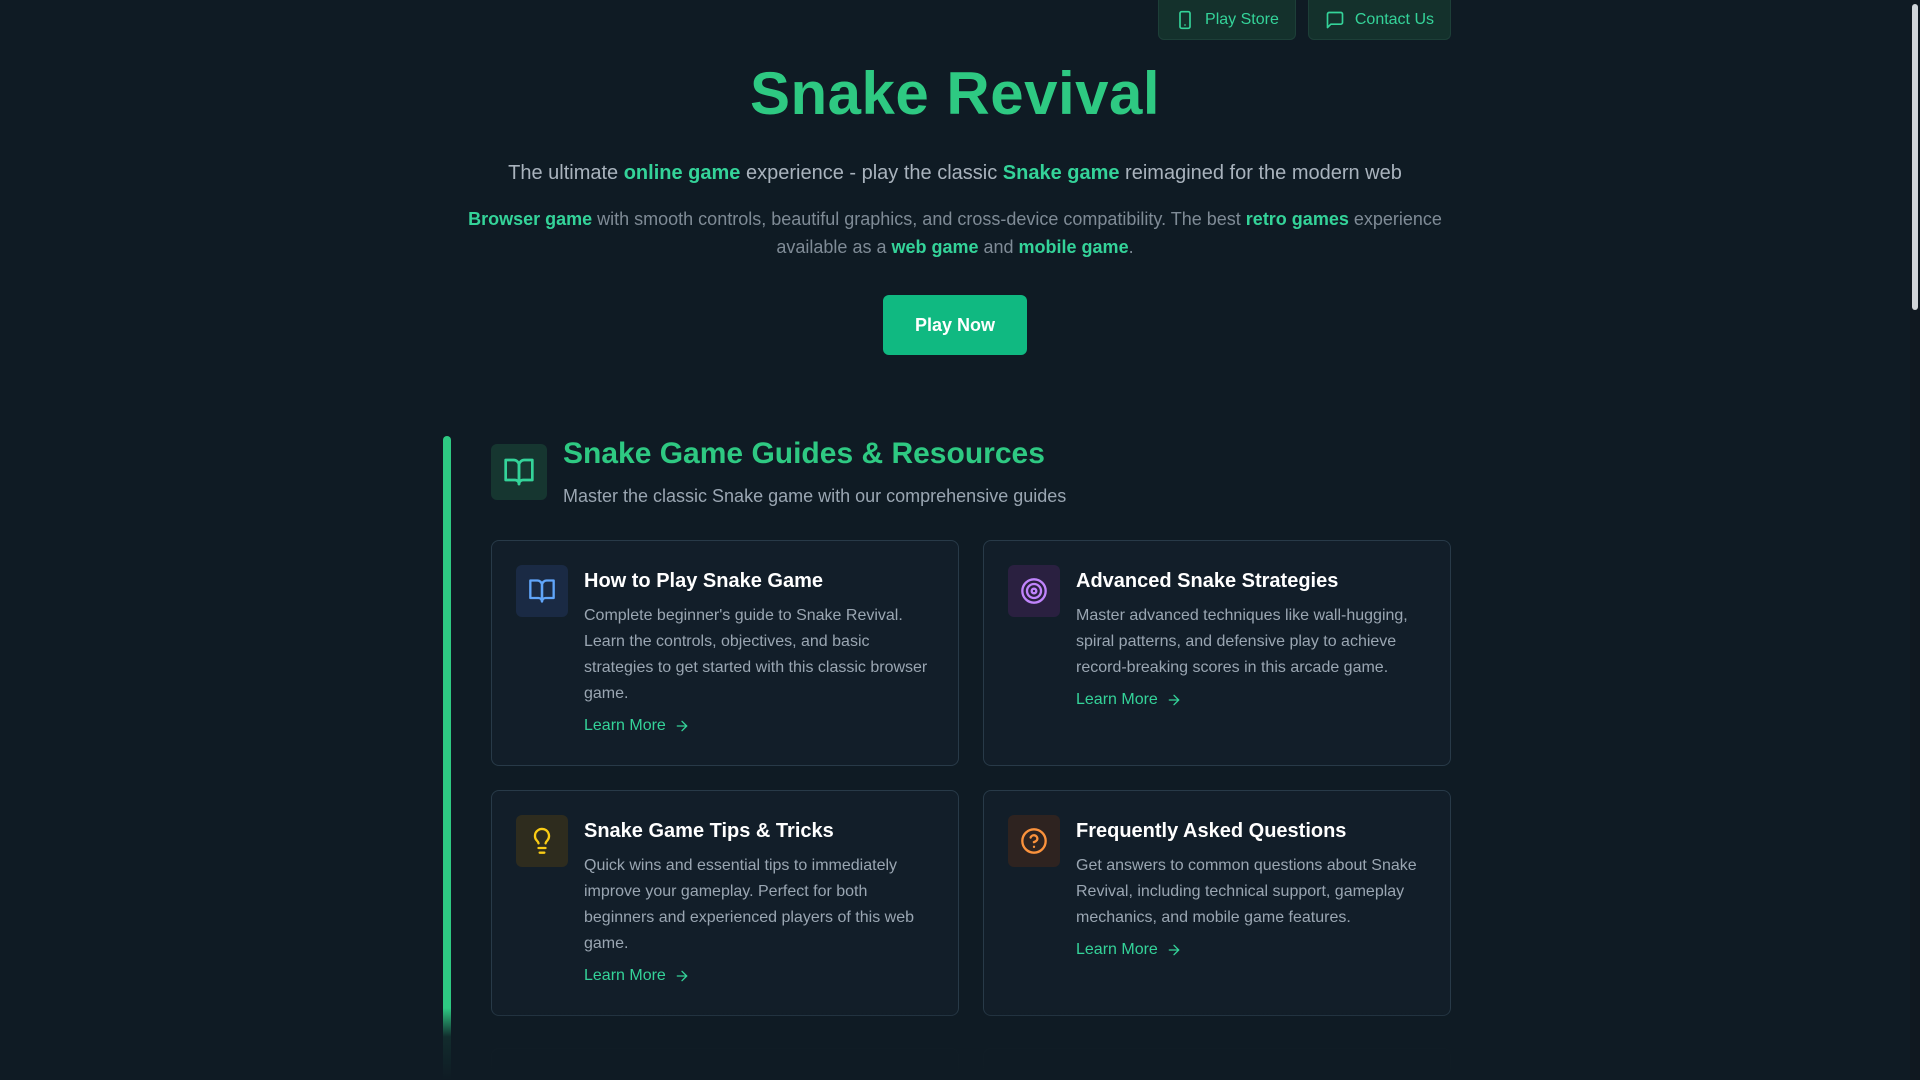 This screenshot has height=1080, width=1920. I want to click on contact-us-label: Contact Us, so click(1394, 19).